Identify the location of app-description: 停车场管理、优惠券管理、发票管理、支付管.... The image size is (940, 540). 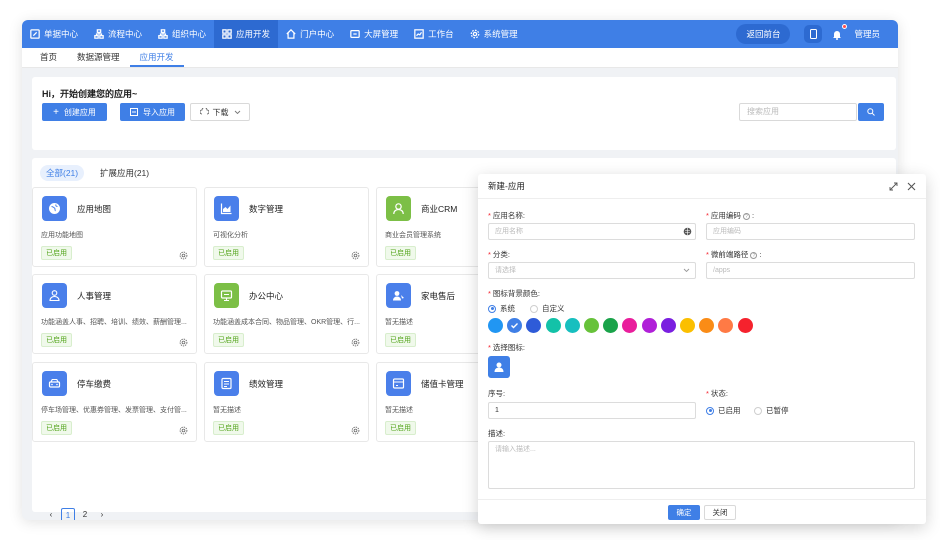
(114, 410).